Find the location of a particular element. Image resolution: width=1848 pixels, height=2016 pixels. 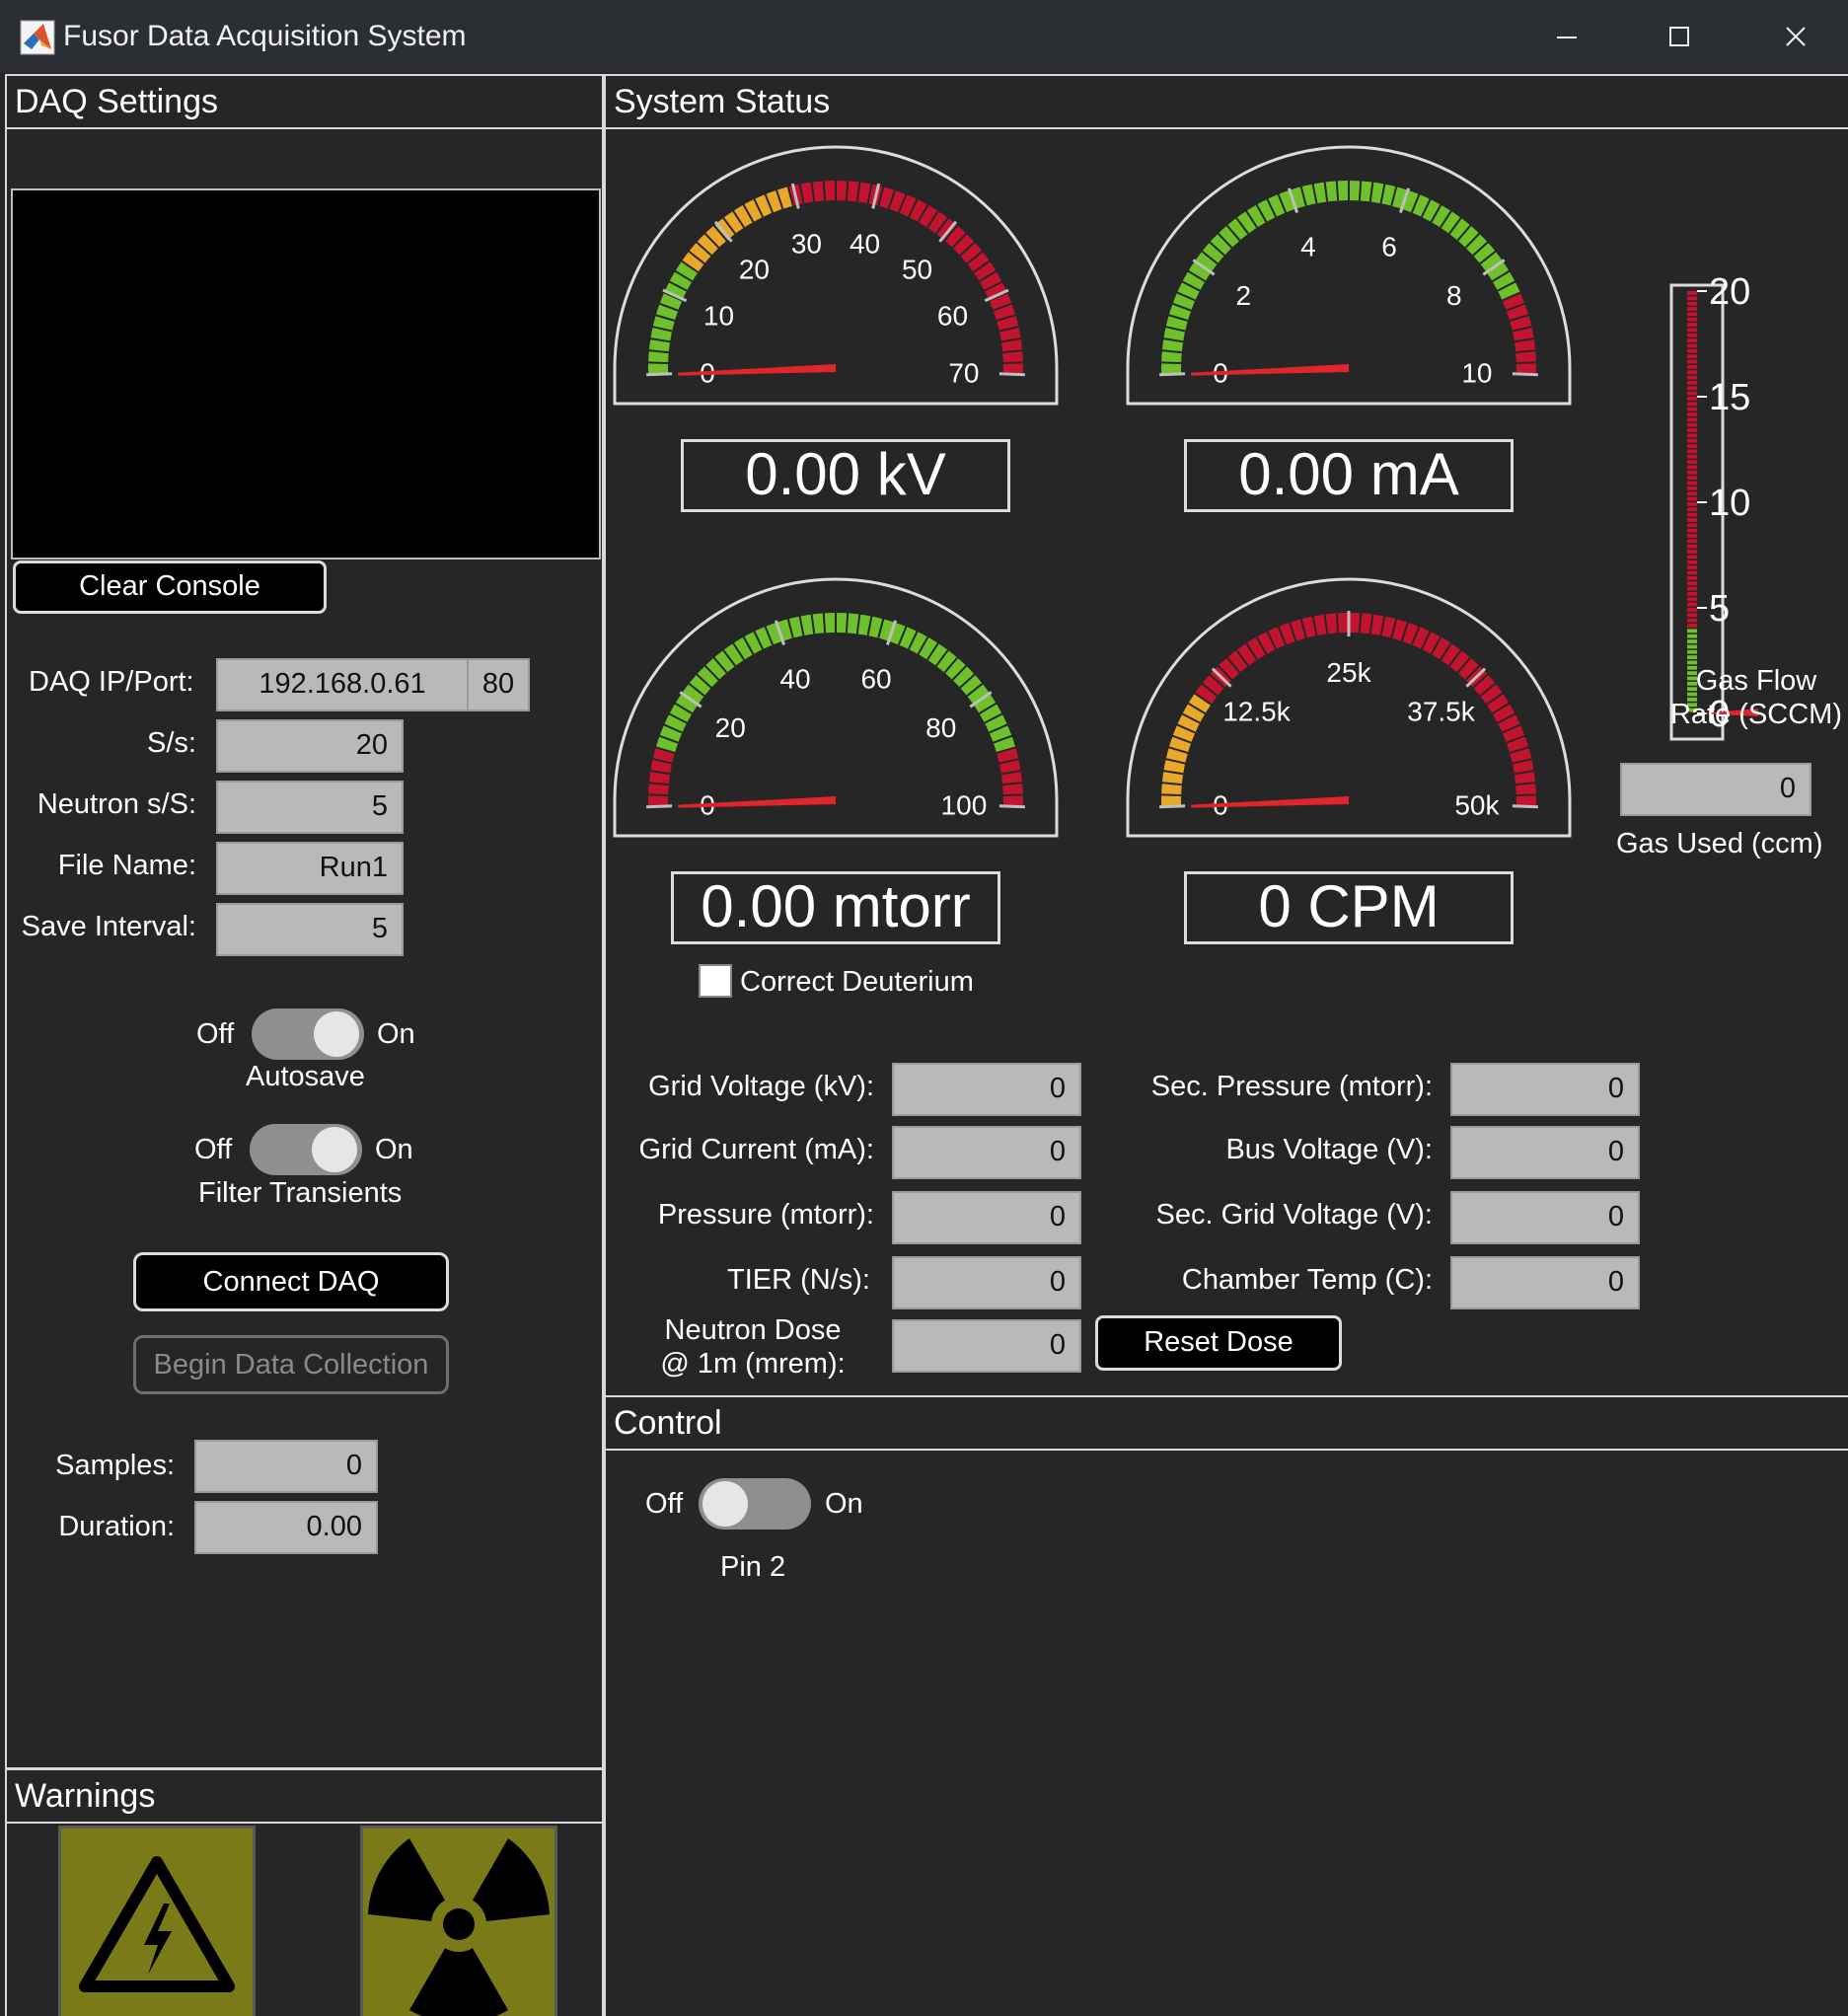

save-interval-label: Save Interval: is located at coordinates (108, 927).